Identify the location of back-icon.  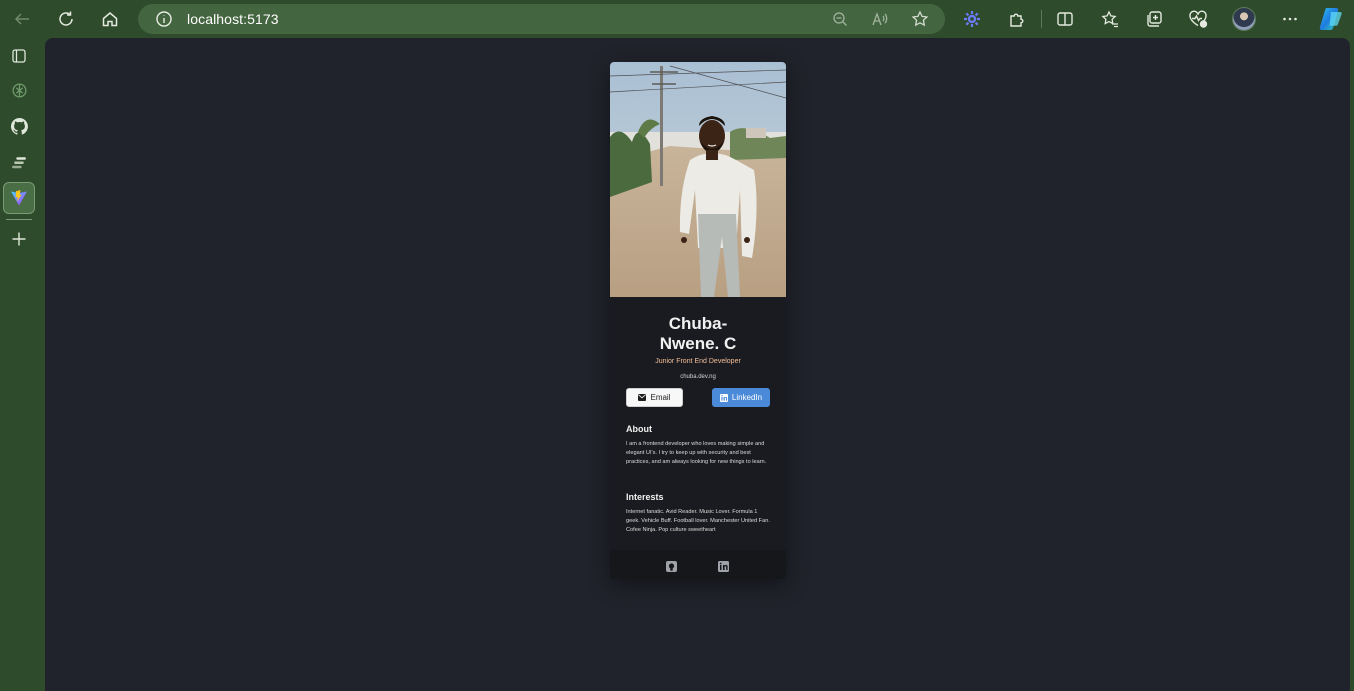
(22, 19).